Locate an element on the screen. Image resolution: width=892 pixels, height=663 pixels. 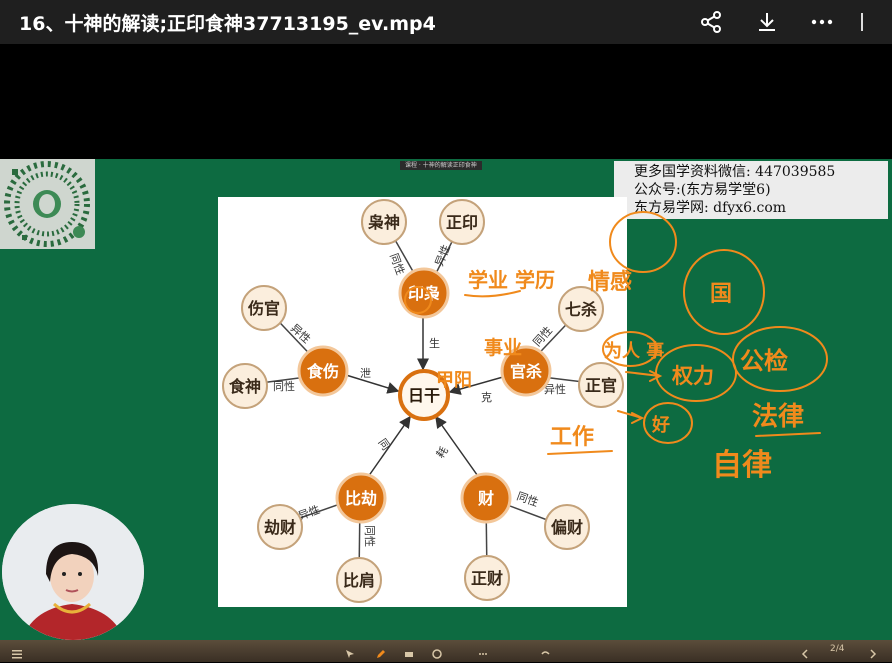
side-panel-button is located at coordinates (862, 22).